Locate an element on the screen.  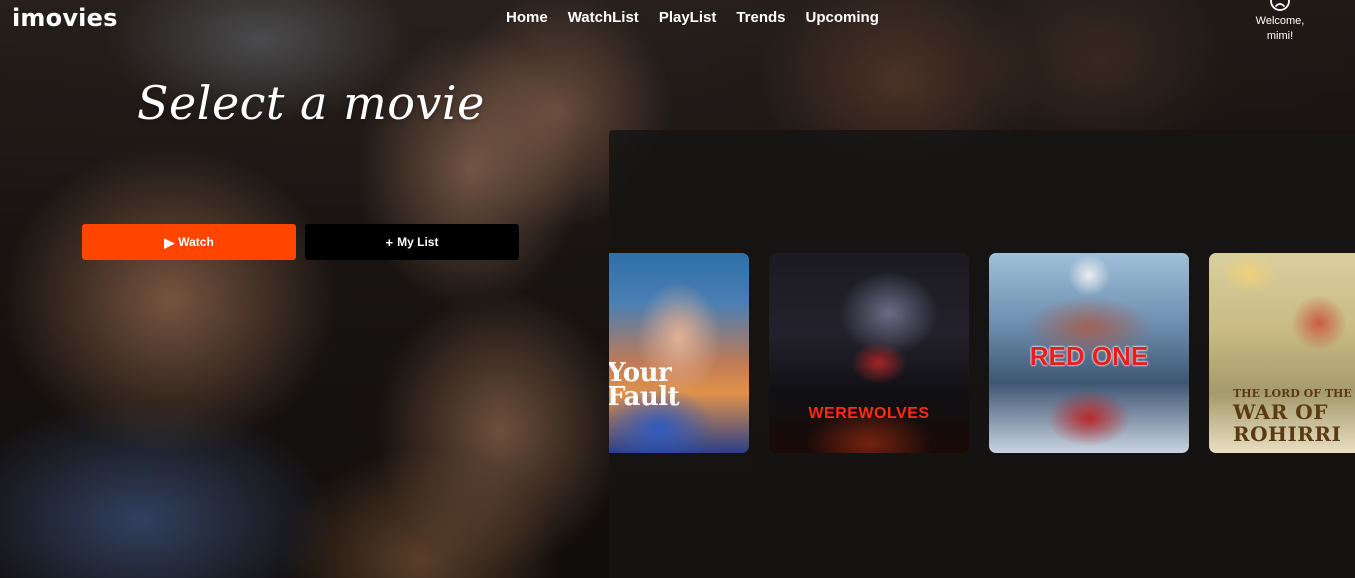
main-nav: Home WatchList PlayList Trends Upcoming is located at coordinates (702, 17).